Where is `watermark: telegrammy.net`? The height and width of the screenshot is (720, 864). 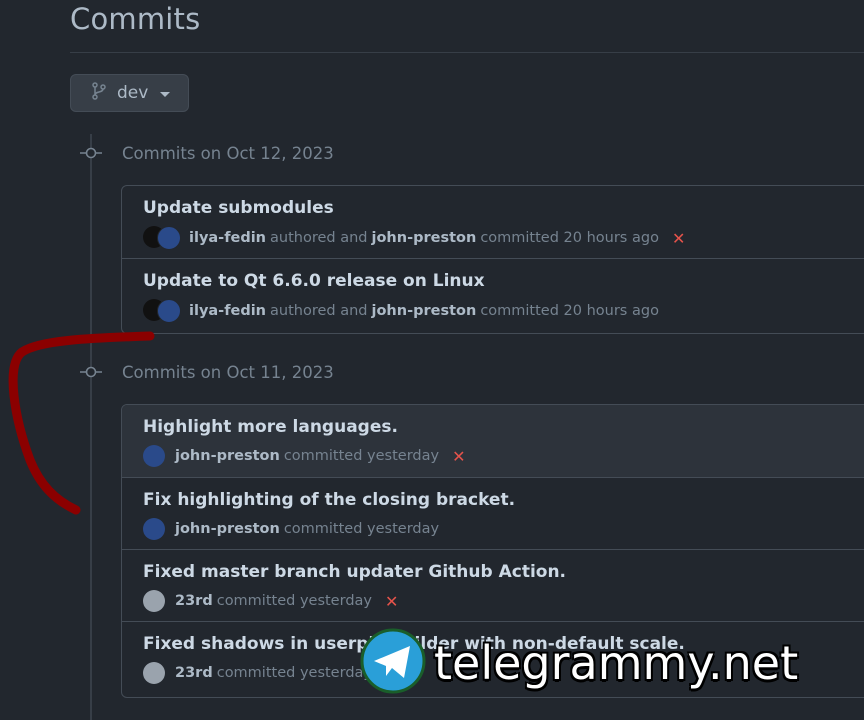
watermark: telegrammy.net is located at coordinates (579, 663).